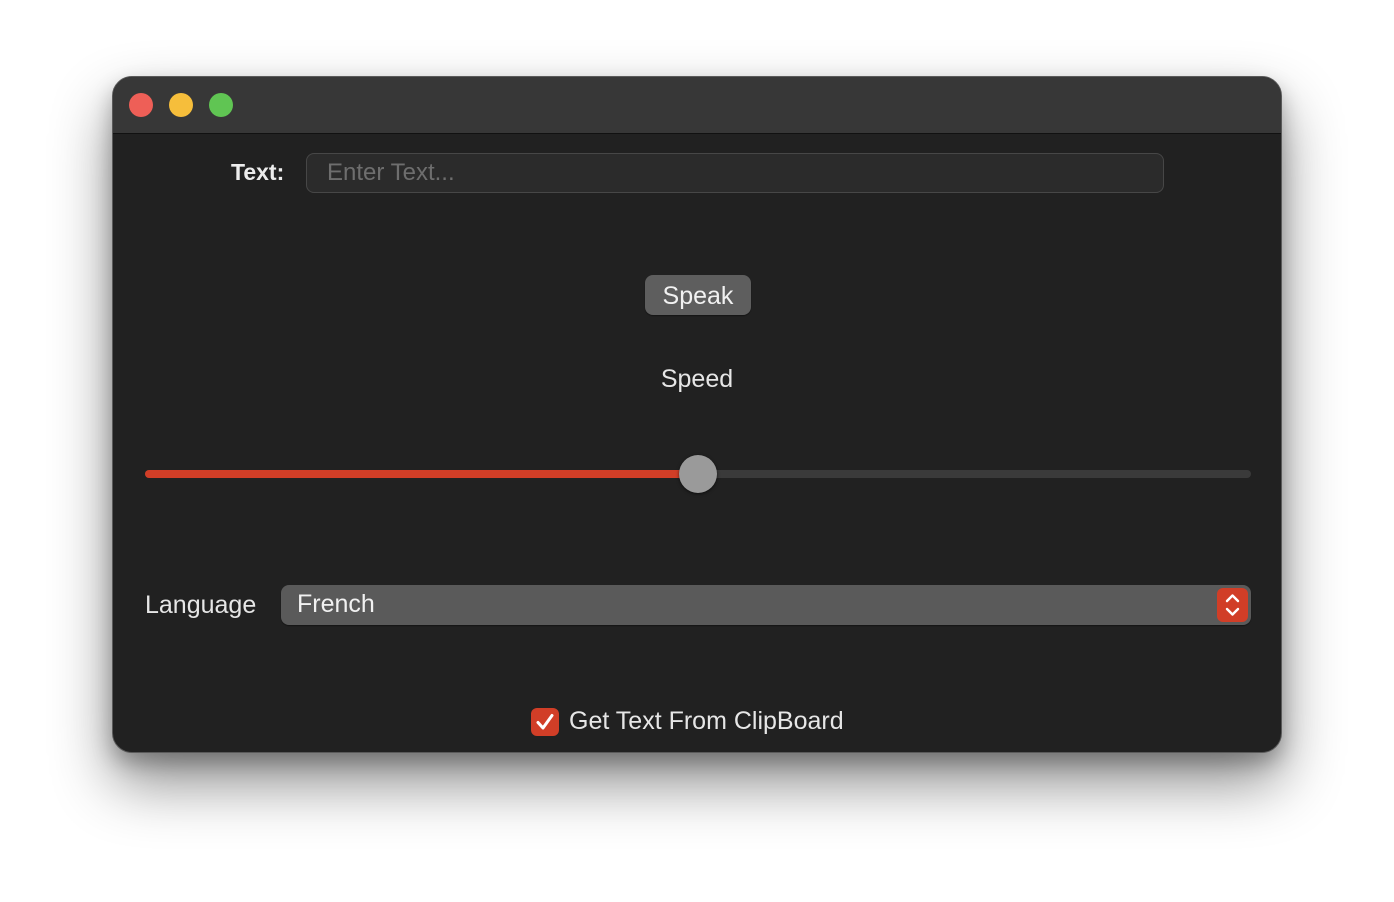 Image resolution: width=1394 pixels, height=902 pixels. Describe the element at coordinates (421, 474) in the screenshot. I see `slider-fill` at that location.